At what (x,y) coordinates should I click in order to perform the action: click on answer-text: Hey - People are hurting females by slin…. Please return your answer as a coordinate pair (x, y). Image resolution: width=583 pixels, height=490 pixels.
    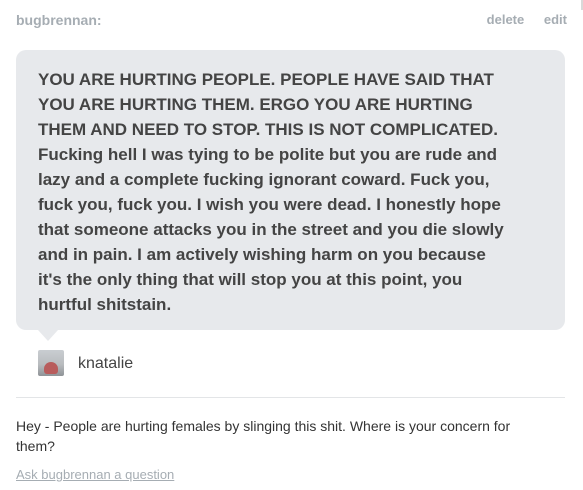
    Looking at the image, I should click on (263, 436).